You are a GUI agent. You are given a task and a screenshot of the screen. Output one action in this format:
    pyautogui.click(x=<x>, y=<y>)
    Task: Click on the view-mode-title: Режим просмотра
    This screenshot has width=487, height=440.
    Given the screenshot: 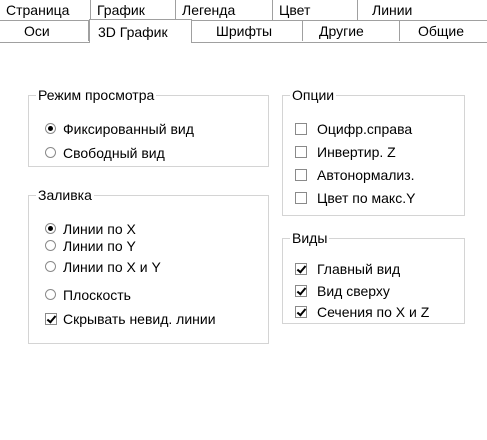 What is the action you would take?
    pyautogui.click(x=96, y=95)
    